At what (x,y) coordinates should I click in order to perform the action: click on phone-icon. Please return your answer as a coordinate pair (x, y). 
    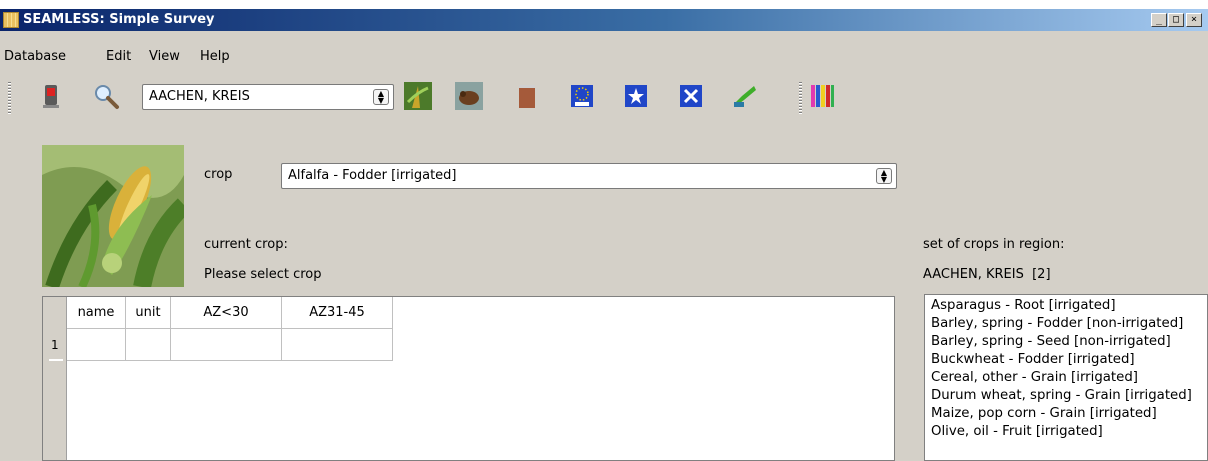
    Looking at the image, I should click on (51, 96).